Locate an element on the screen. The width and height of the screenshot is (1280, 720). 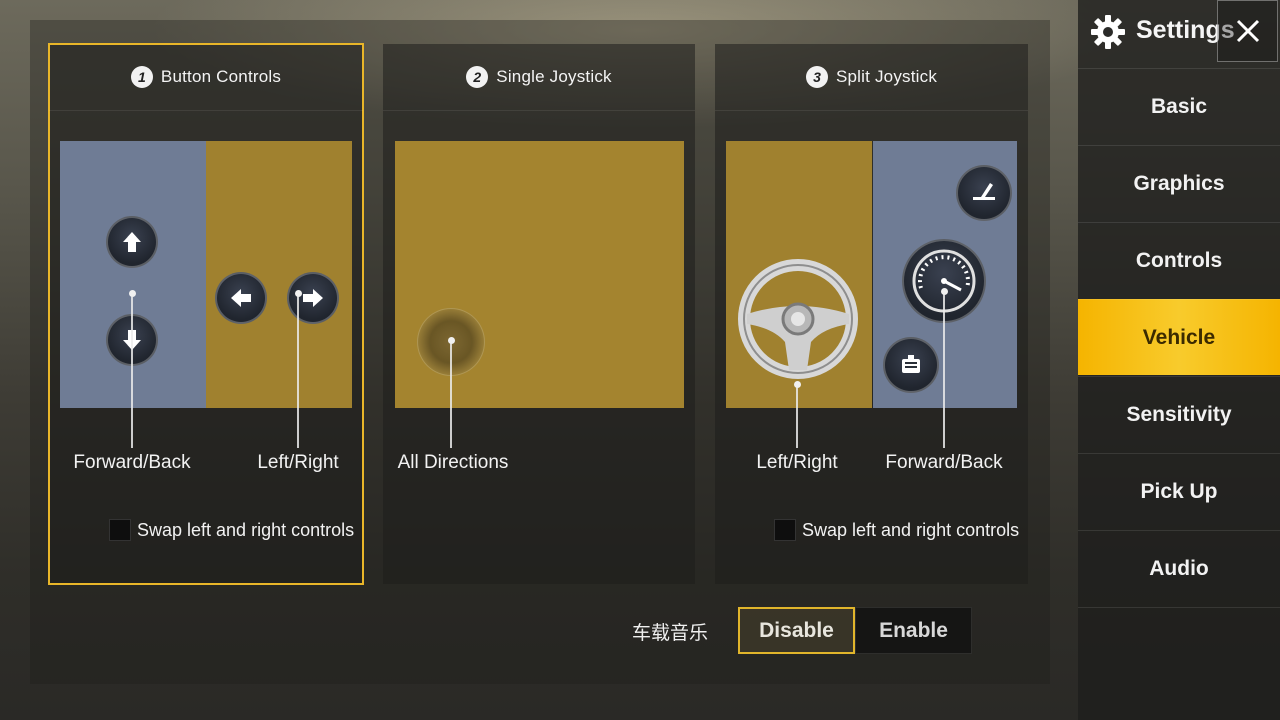
close-x-icon is located at coordinates (1247, 31).